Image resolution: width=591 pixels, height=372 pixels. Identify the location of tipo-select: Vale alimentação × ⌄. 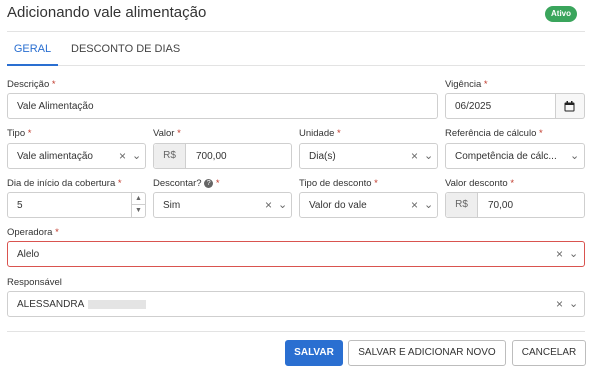
(76, 156).